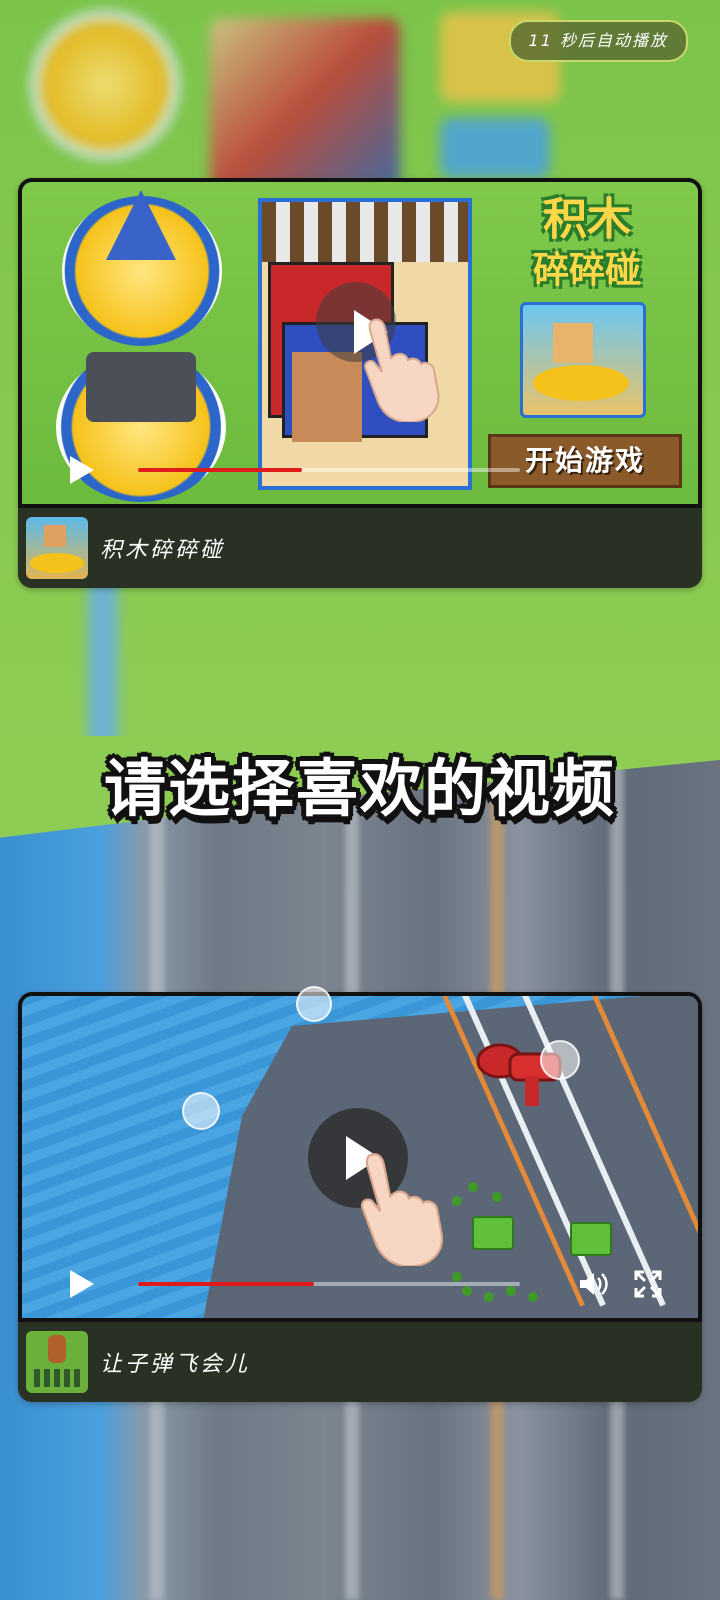  What do you see at coordinates (359, 788) in the screenshot?
I see `page-title: 请选择喜欢的视频` at bounding box center [359, 788].